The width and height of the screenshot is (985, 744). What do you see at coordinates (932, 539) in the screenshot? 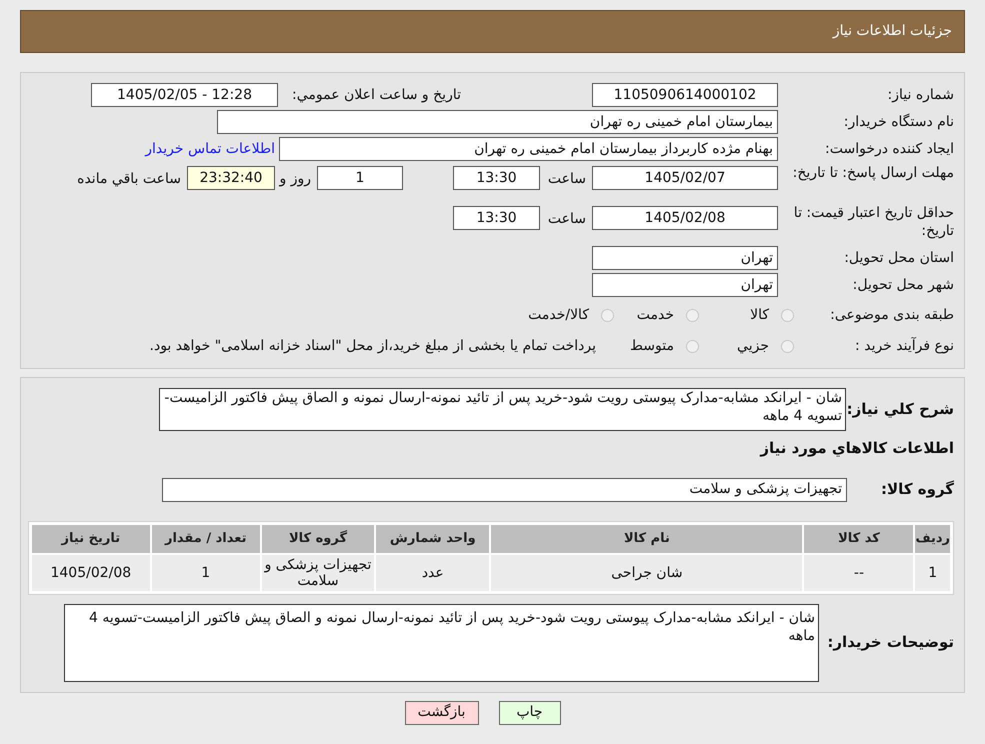
I see `column-header: ردیف` at bounding box center [932, 539].